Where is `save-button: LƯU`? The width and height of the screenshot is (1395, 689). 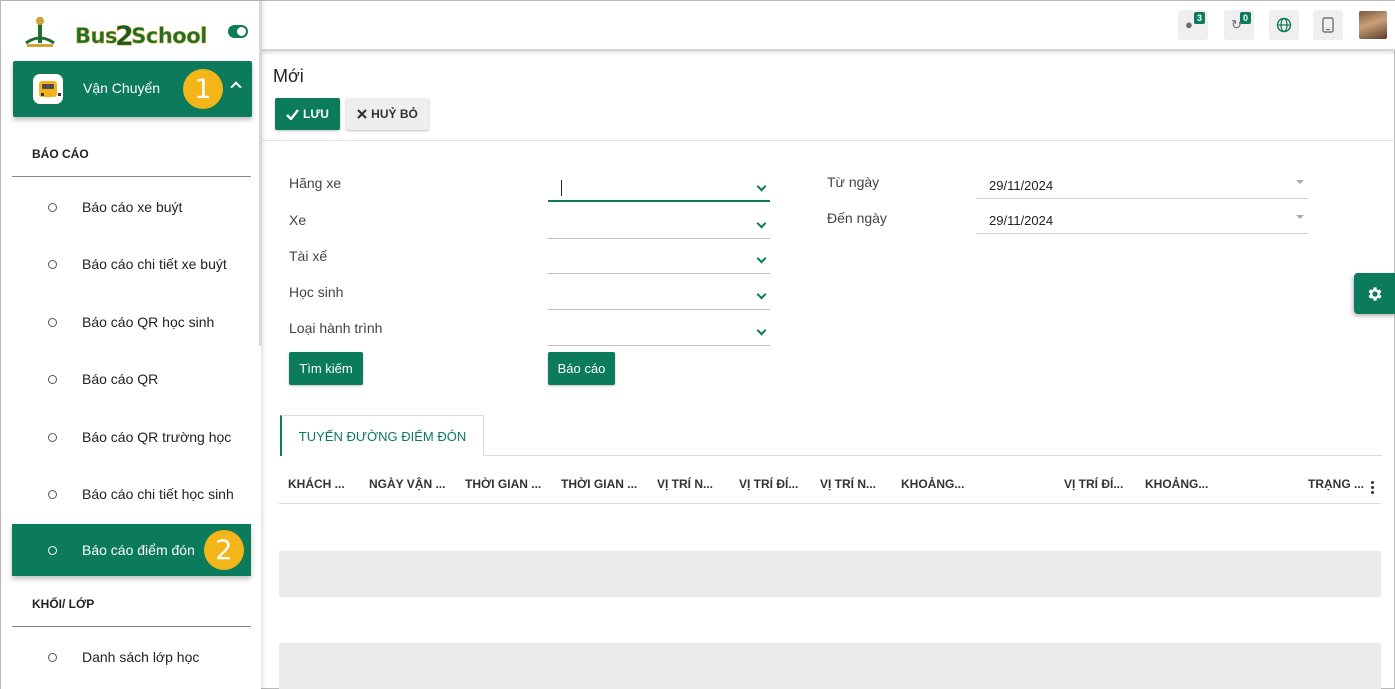
save-button: LƯU is located at coordinates (307, 114).